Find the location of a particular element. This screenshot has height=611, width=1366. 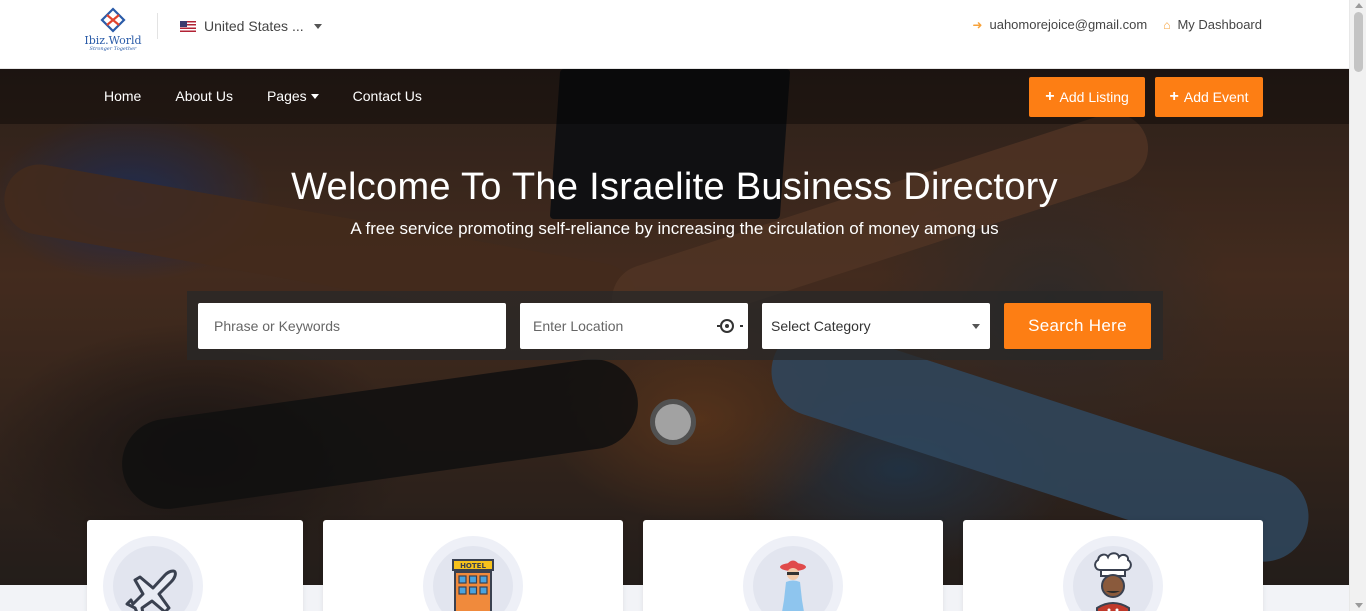

scroll-down-arrow-icon is located at coordinates (1359, 605).